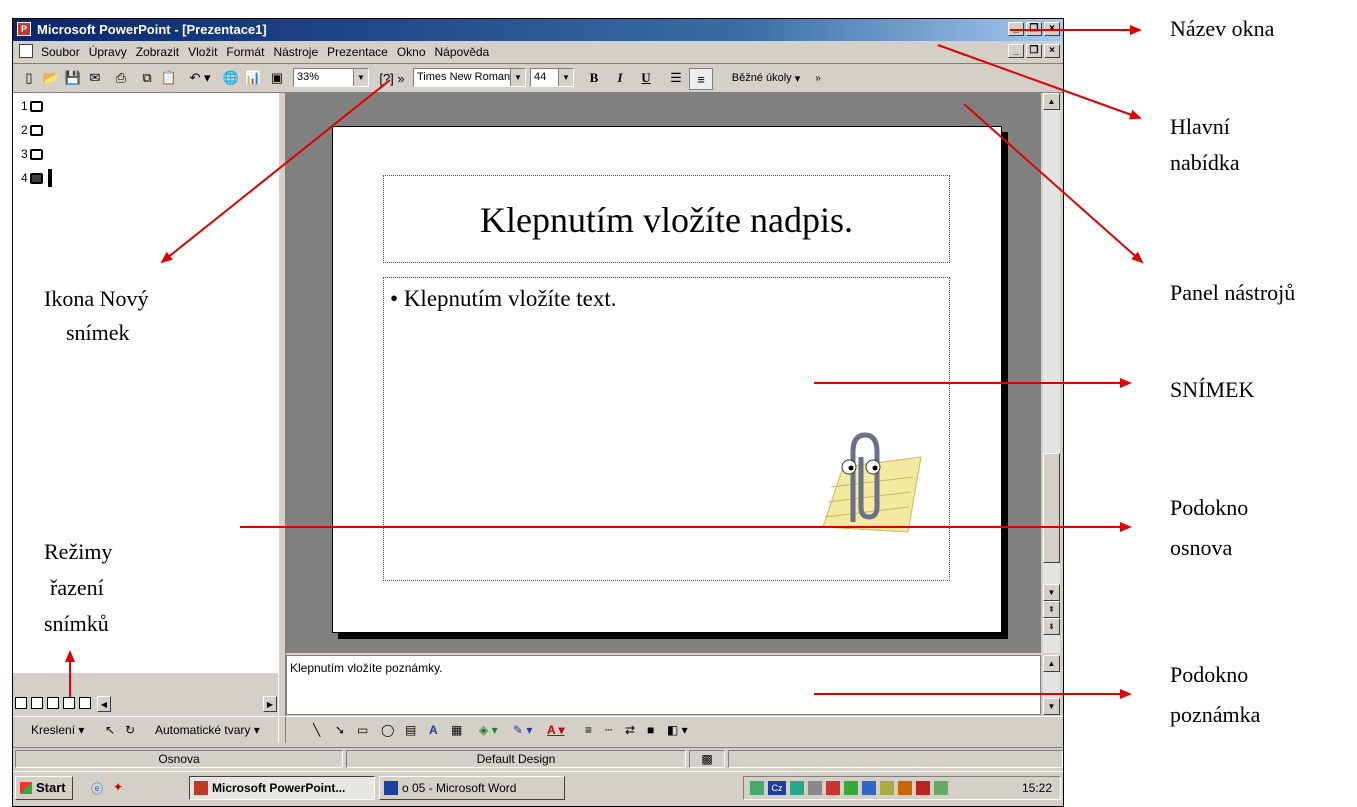  Describe the element at coordinates (1222, 28) in the screenshot. I see `label-title-bar: Název okna` at that location.